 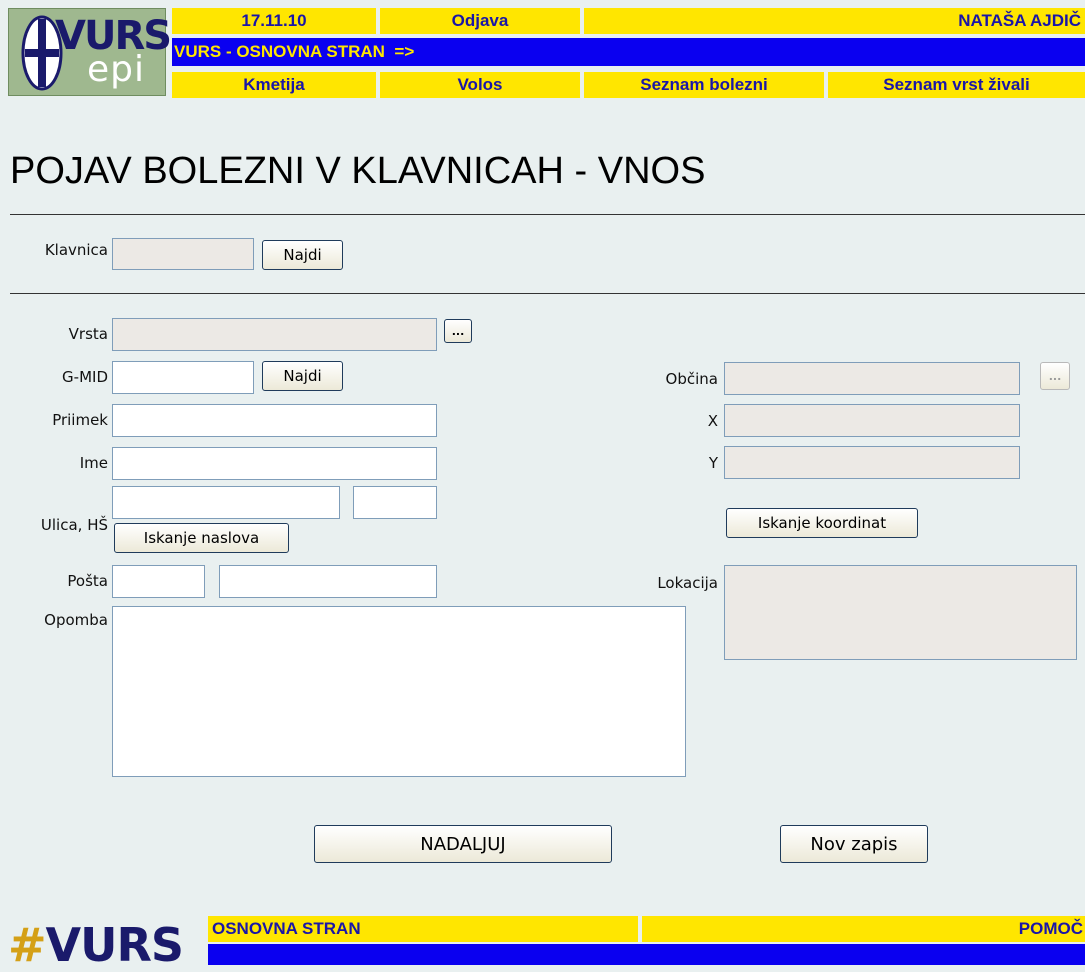 I want to click on gmid-label: G-MID, so click(x=85, y=377).